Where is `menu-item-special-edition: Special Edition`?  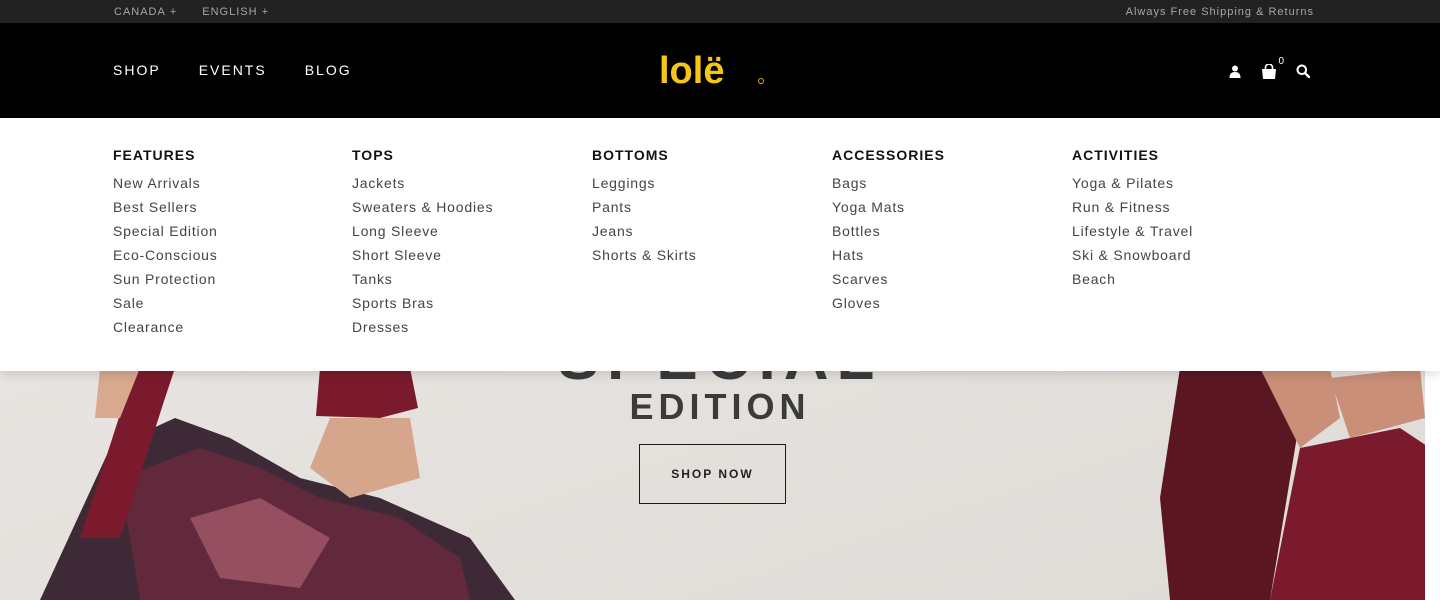
menu-item-special-edition: Special Edition is located at coordinates (165, 234).